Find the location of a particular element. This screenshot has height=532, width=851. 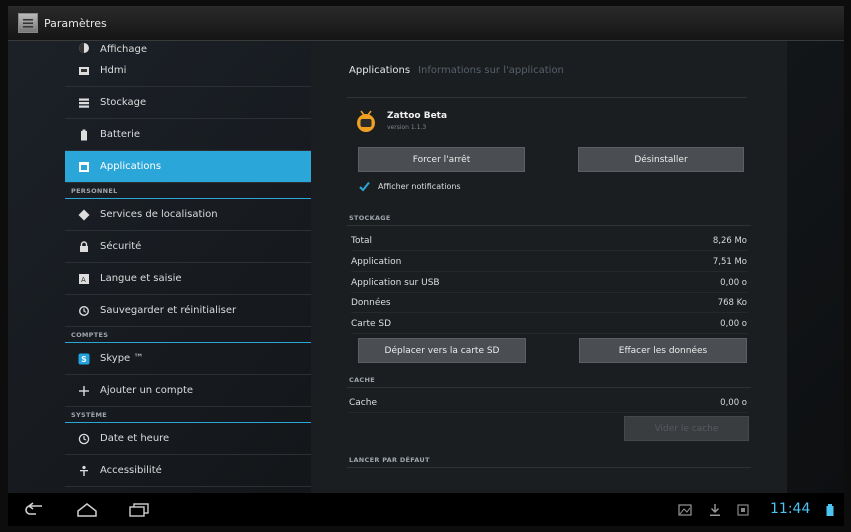

sidebar-item-ajouter-compte: Ajouter un compte is located at coordinates (188, 391).